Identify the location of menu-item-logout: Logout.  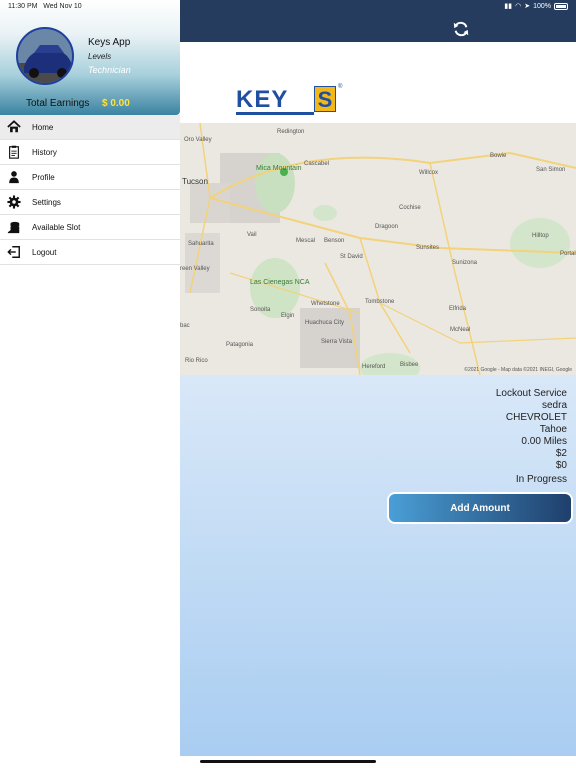
(90, 252).